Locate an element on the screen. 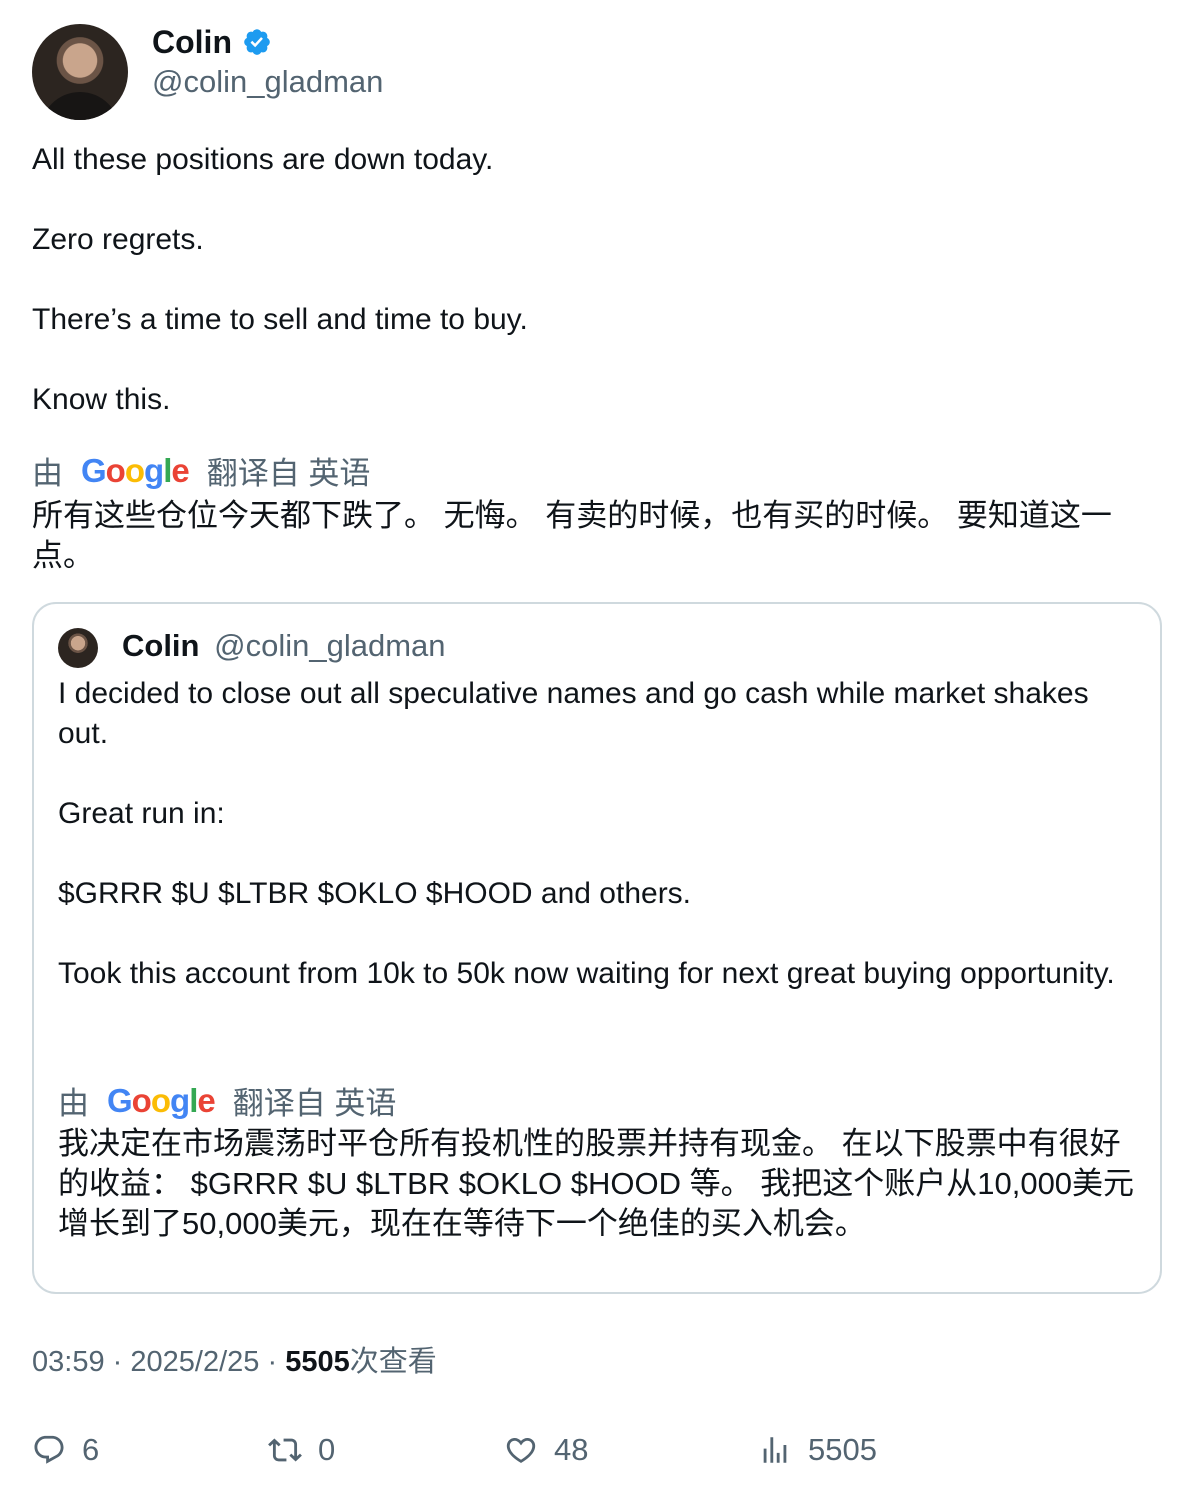  retweet-count: 0 is located at coordinates (327, 1449).